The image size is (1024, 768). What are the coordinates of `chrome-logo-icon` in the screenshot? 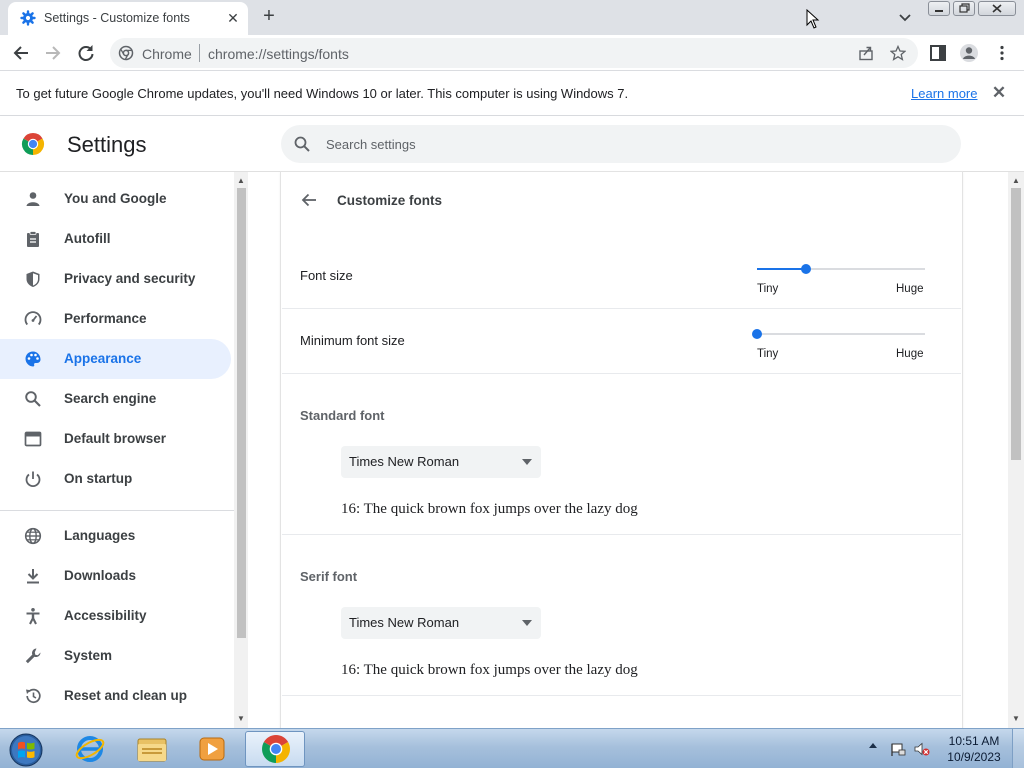 It's located at (276, 749).